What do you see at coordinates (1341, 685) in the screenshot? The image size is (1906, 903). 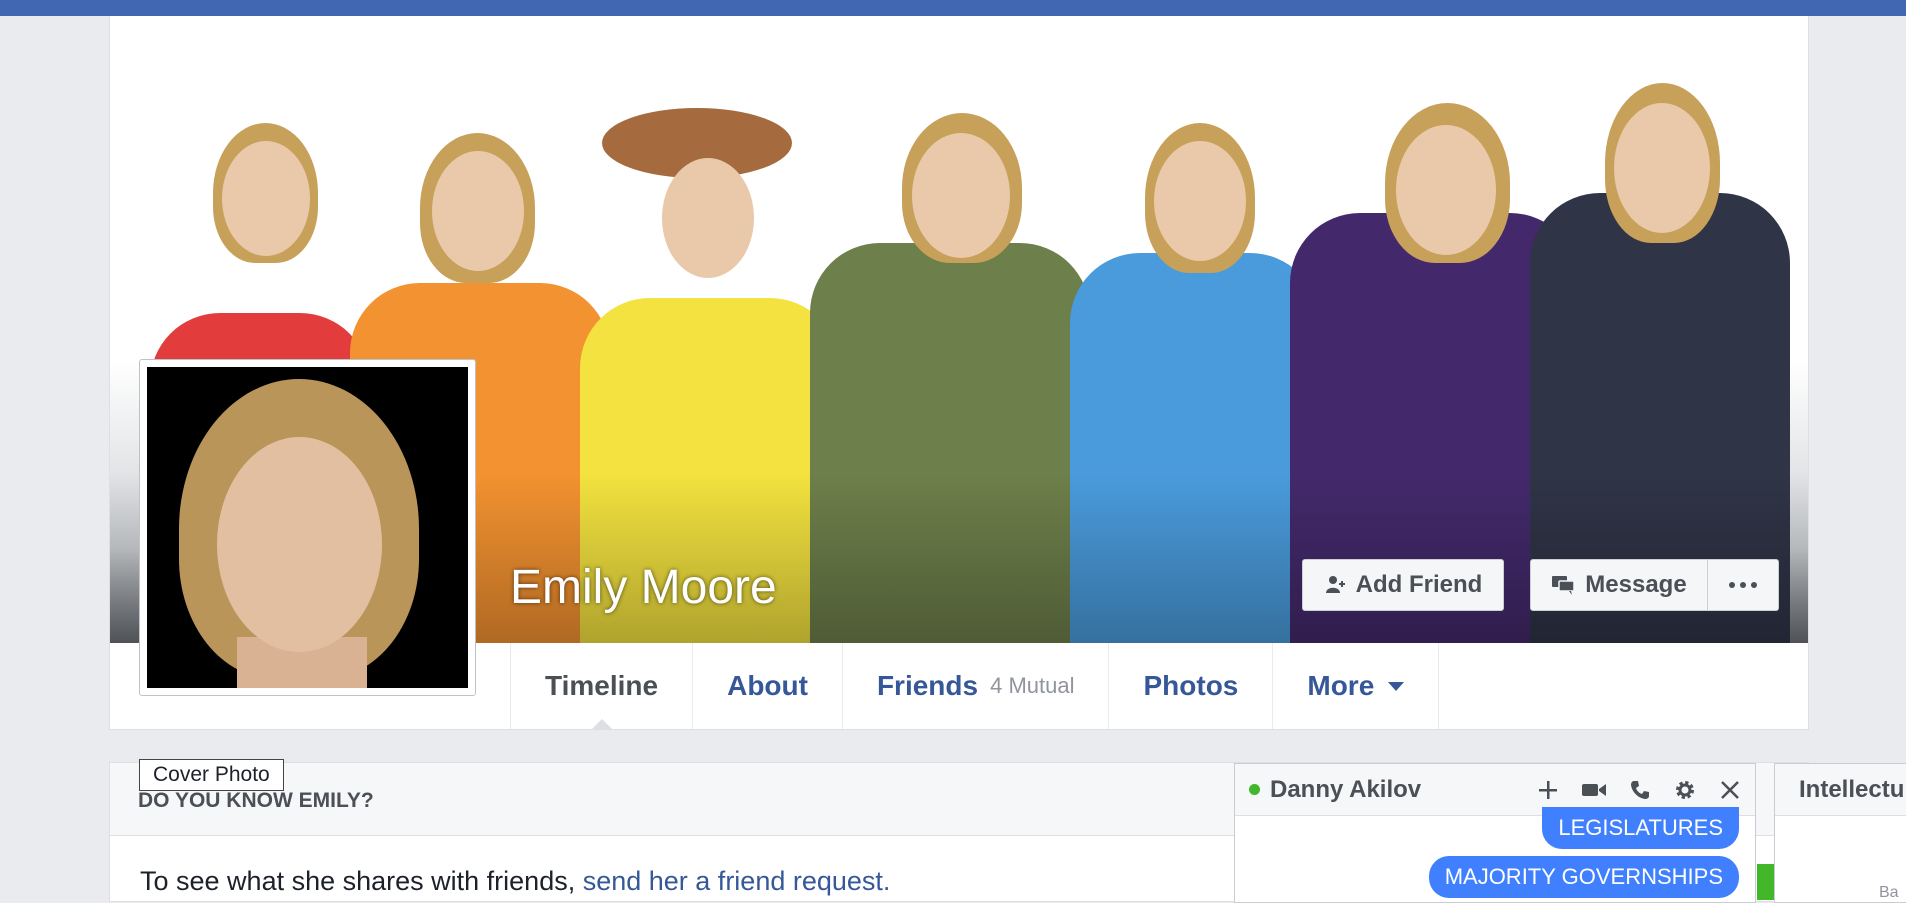 I see `tab-more-label: More` at bounding box center [1341, 685].